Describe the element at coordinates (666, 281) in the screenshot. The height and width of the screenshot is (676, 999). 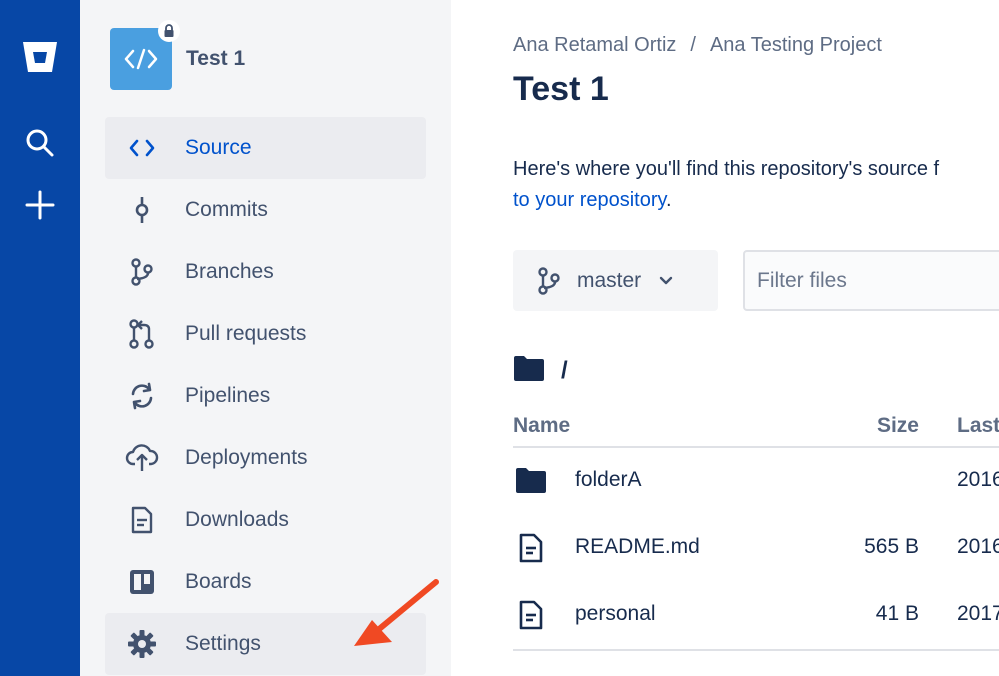
I see `chevron-down-icon` at that location.